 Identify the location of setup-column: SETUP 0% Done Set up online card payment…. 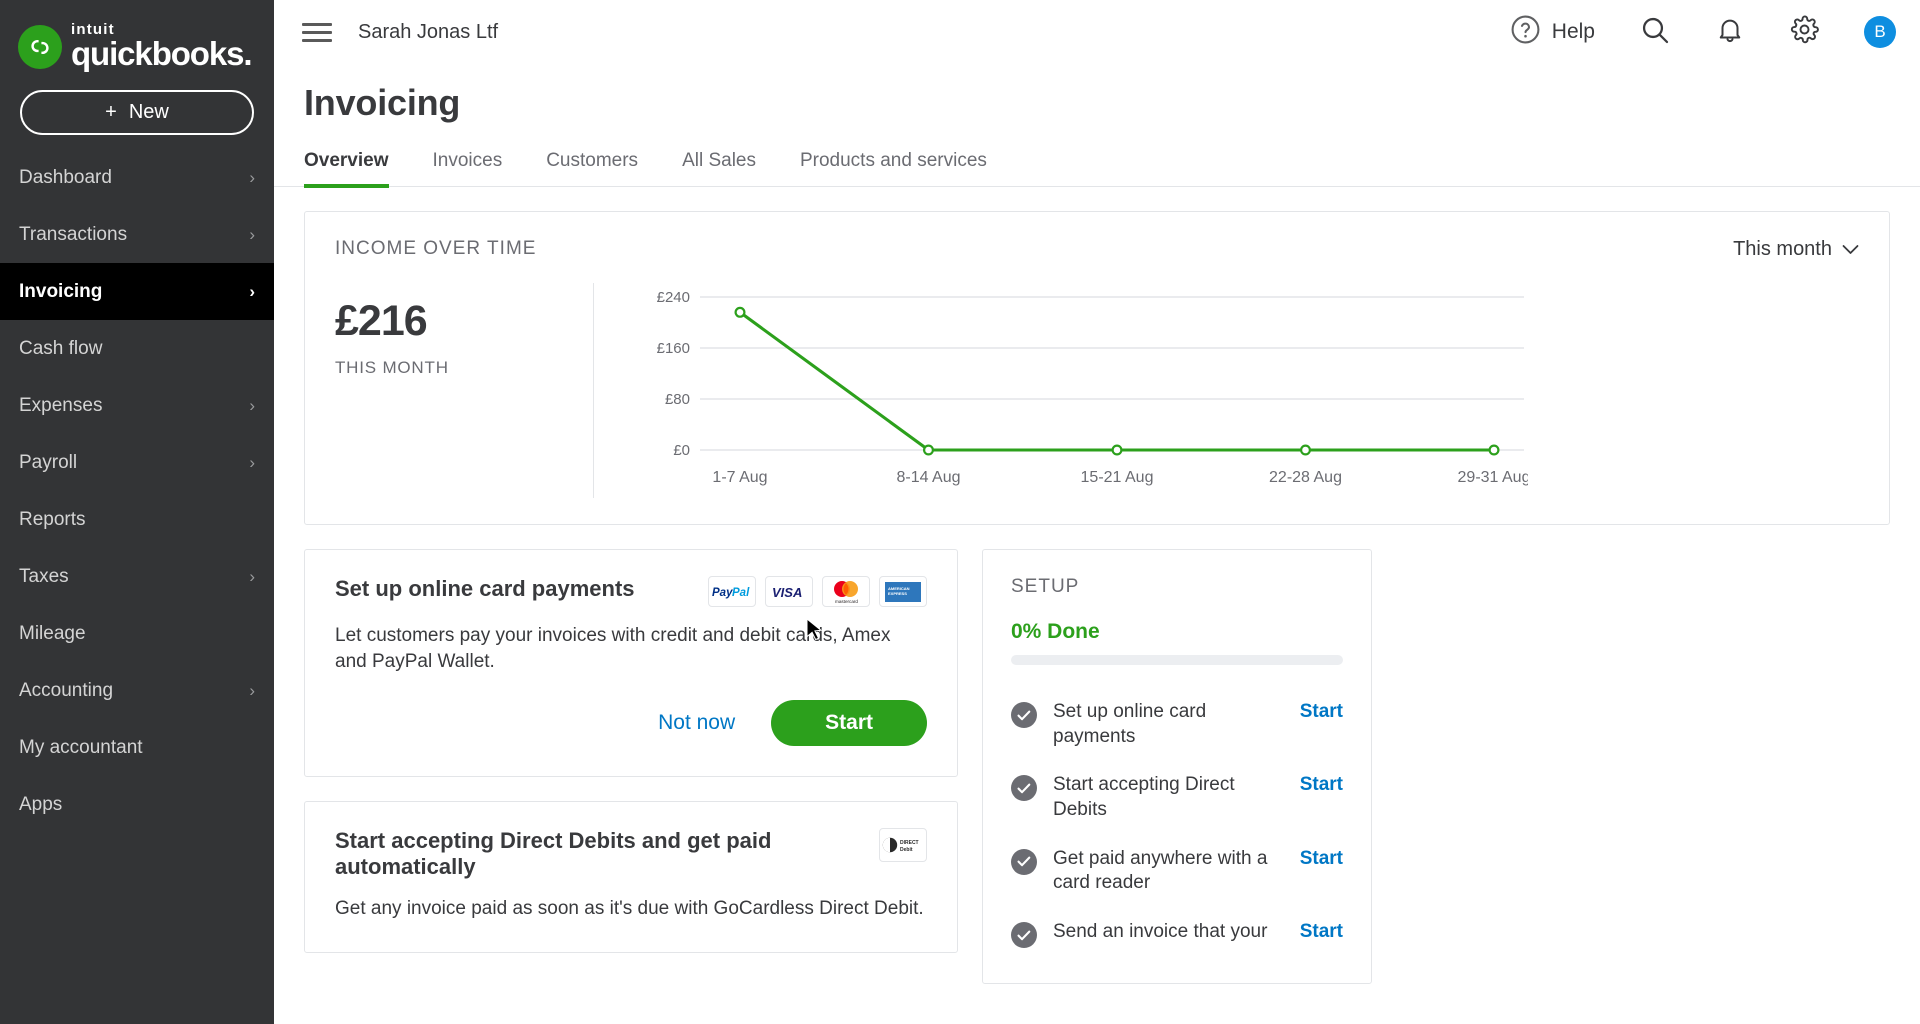
(1177, 767).